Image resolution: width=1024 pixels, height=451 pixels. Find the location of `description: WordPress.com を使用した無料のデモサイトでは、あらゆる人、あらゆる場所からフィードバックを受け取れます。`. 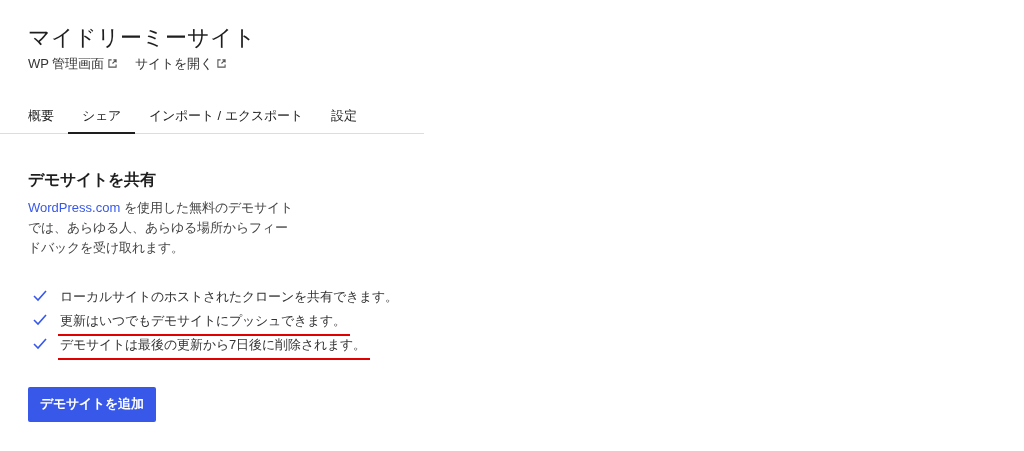

description: WordPress.com を使用した無料のデモサイトでは、あらゆる人、あらゆる場所からフィードバックを受け取れます。 is located at coordinates (161, 227).